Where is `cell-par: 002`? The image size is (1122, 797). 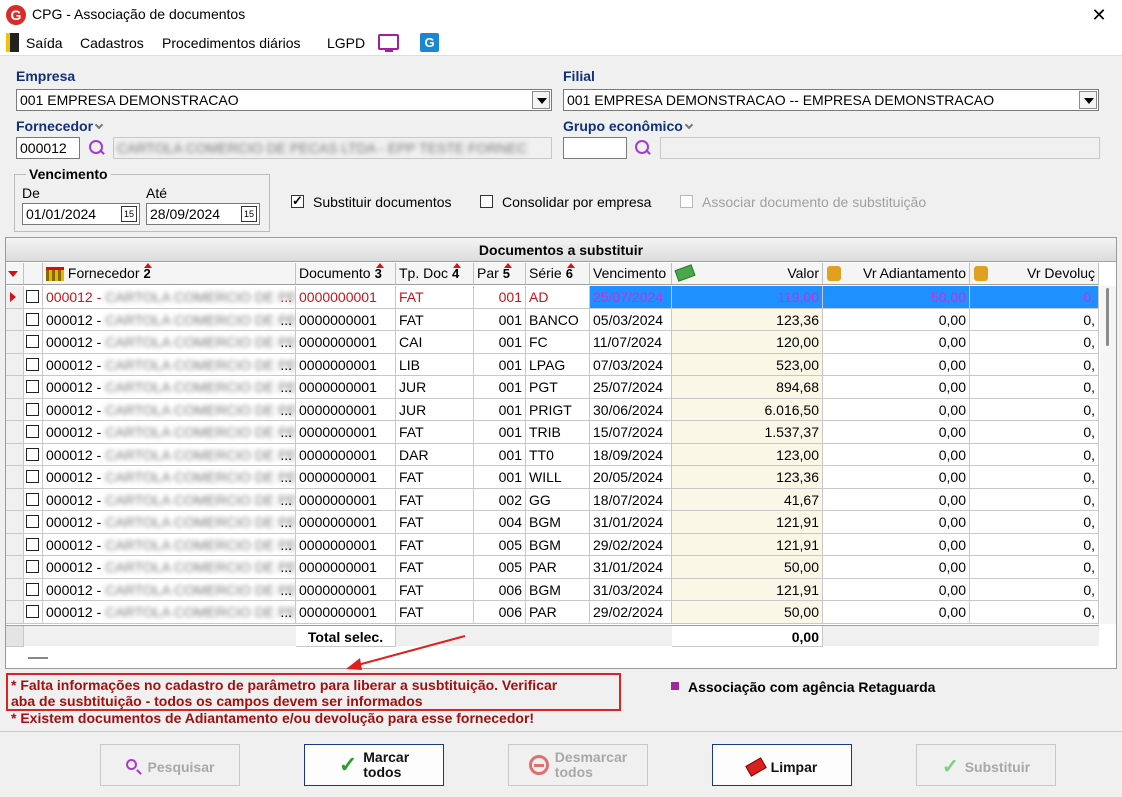
cell-par: 002 is located at coordinates (500, 499).